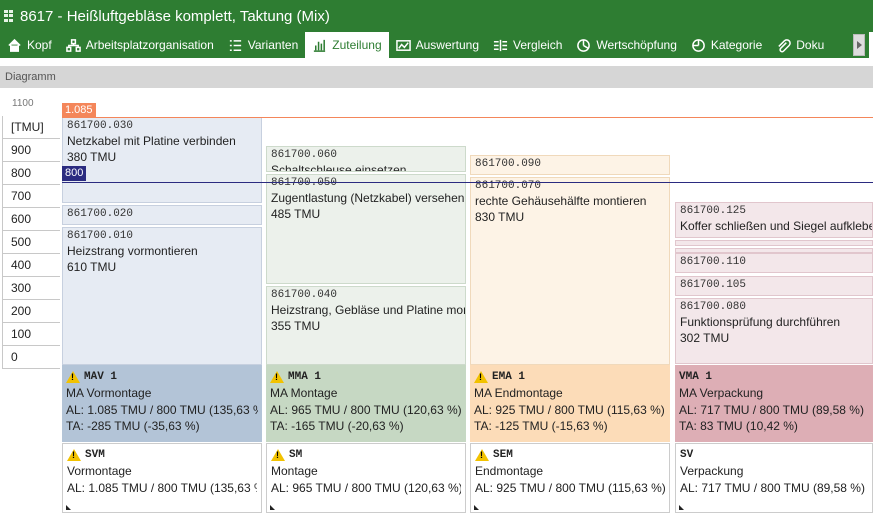 This screenshot has height=513, width=873. I want to click on tab-zuteilung: Zuteilung, so click(347, 45).